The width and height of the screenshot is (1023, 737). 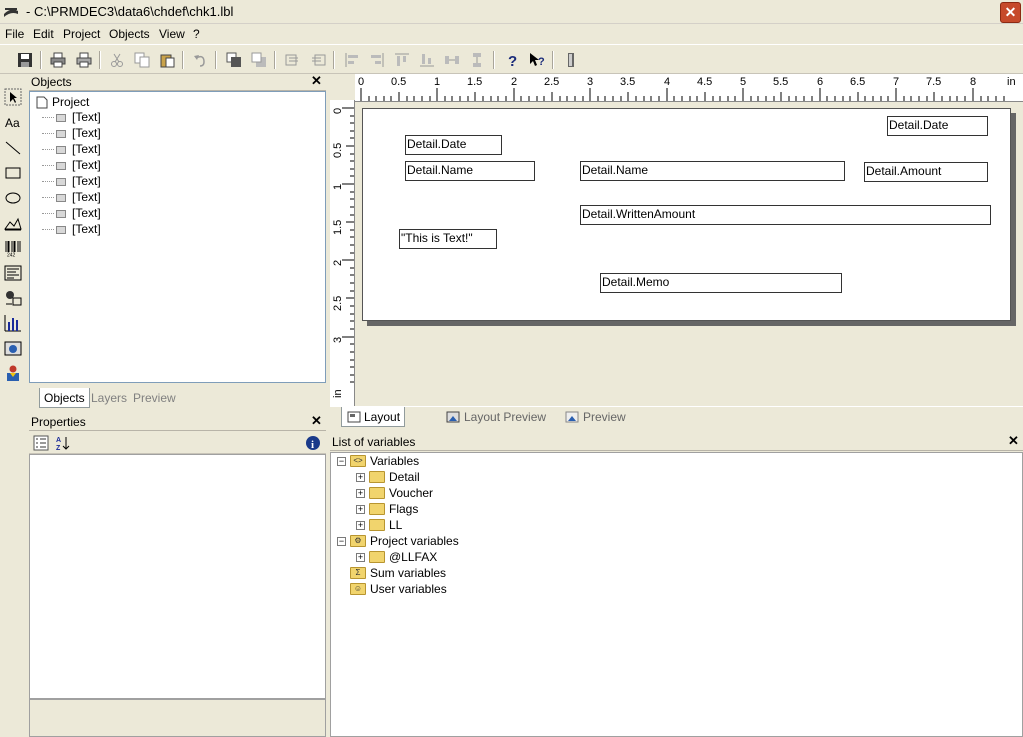 I want to click on close-objects-panel-button: ✕, so click(x=316, y=81).